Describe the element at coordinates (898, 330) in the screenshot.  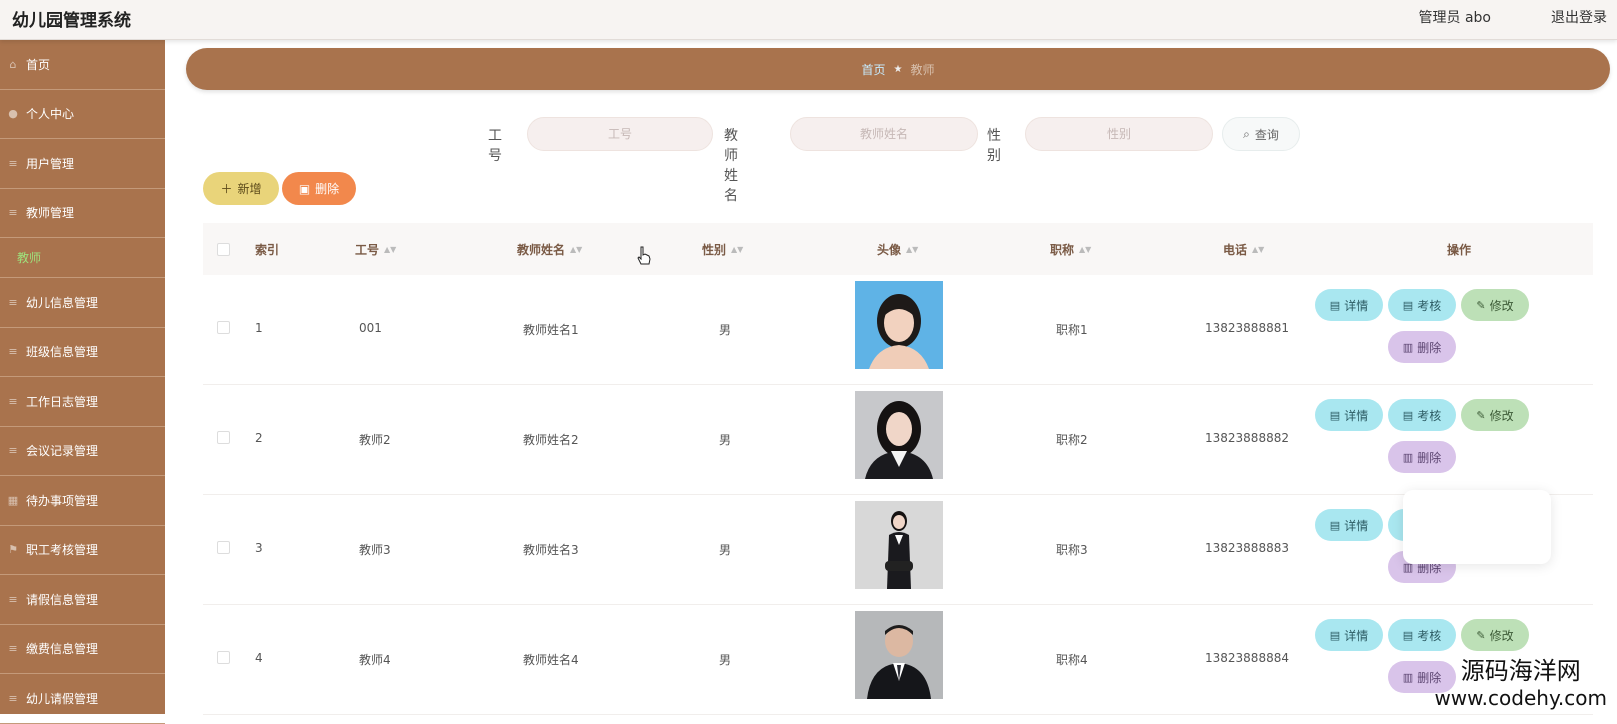
I see `table-row: 1001教师姓名1男职称113823888881▤详情▤考核✎修改▥删除` at that location.